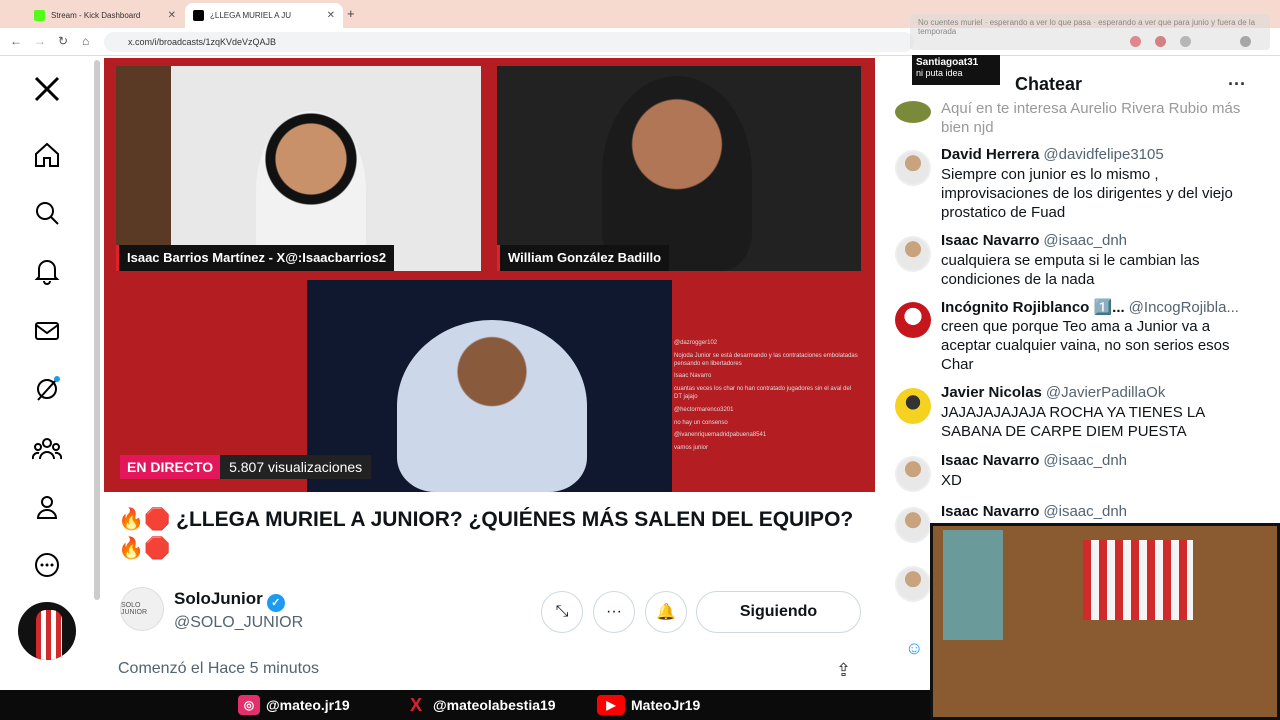 This screenshot has width=1280, height=720. Describe the element at coordinates (47, 271) in the screenshot. I see `notifications-bell-icon` at that location.